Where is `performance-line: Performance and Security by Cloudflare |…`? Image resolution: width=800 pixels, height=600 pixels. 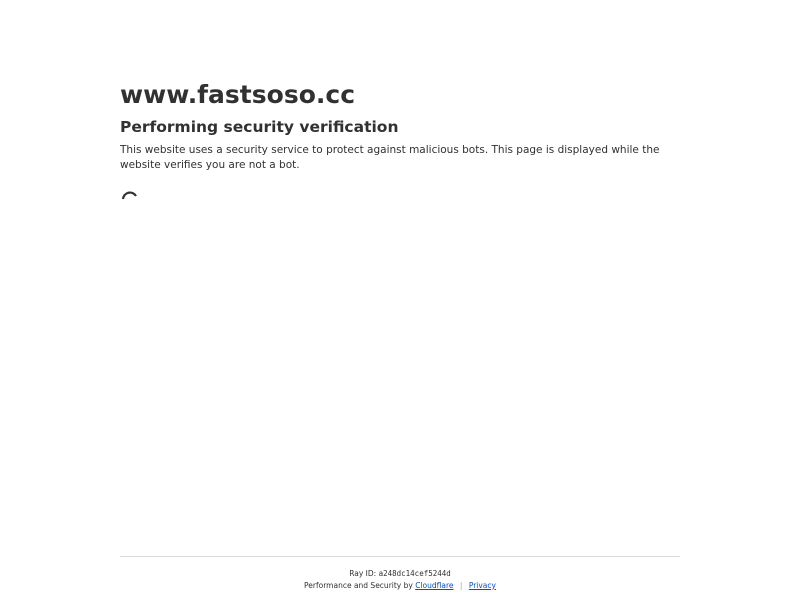
performance-line: Performance and Security by Cloudflare |… is located at coordinates (400, 586).